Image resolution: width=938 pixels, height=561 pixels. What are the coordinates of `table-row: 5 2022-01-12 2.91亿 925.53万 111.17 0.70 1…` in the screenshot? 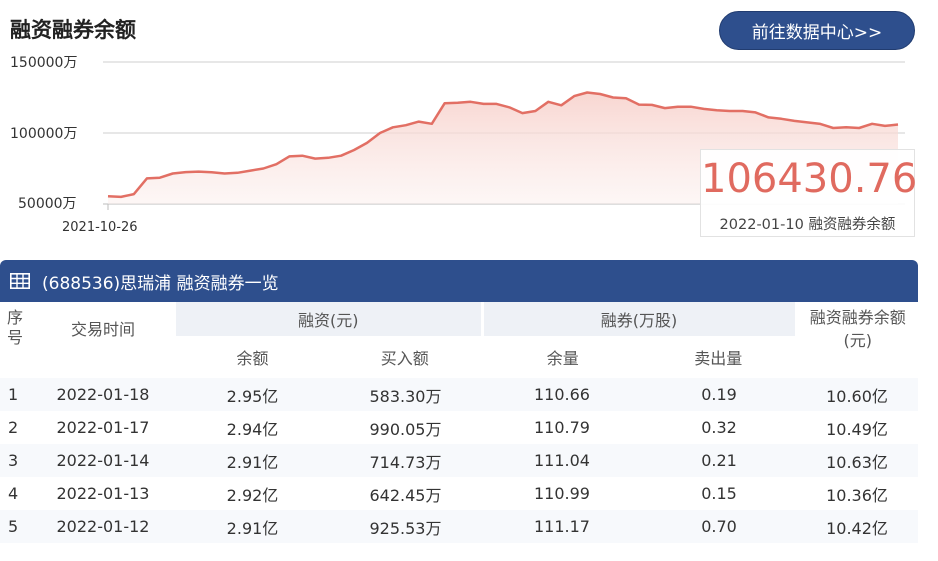 It's located at (459, 526).